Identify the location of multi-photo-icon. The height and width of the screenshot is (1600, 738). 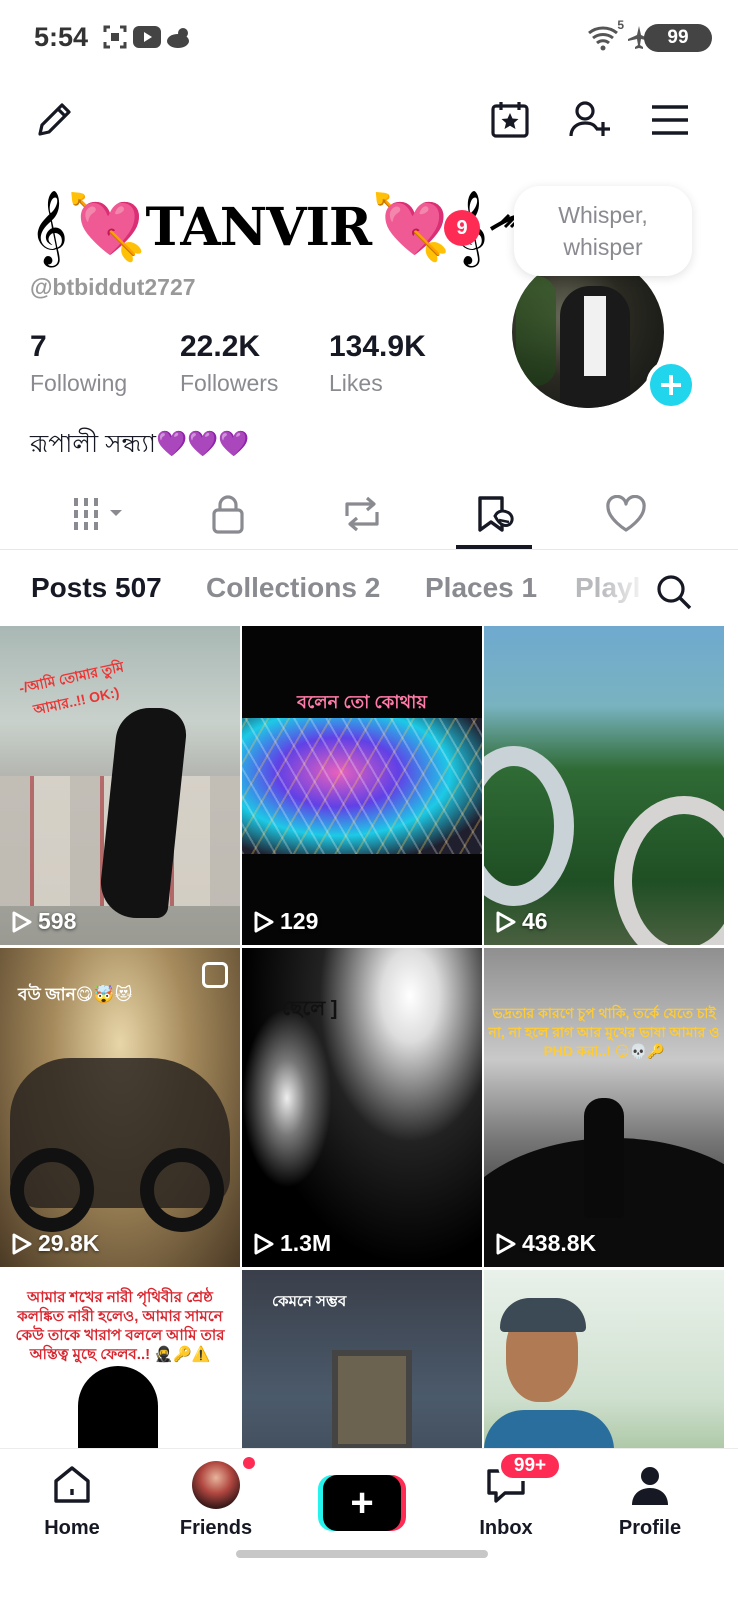
(215, 975).